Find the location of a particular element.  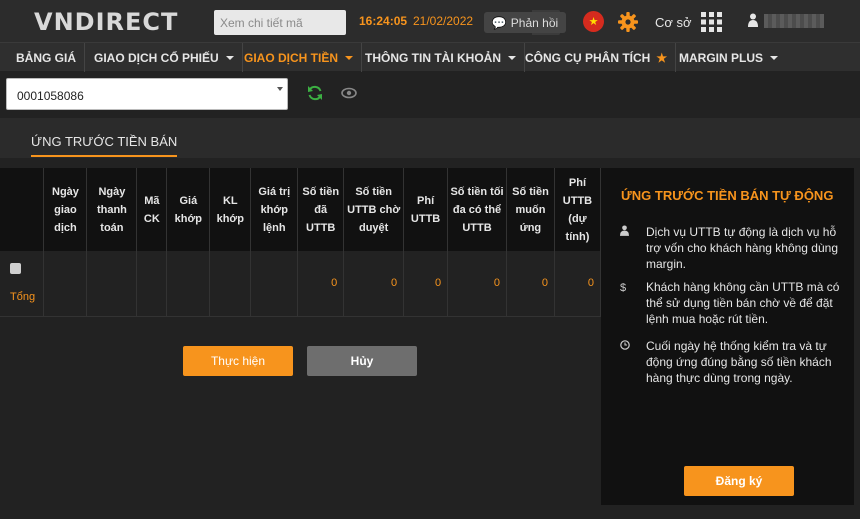

dropdown-caret-icon is located at coordinates (280, 89).